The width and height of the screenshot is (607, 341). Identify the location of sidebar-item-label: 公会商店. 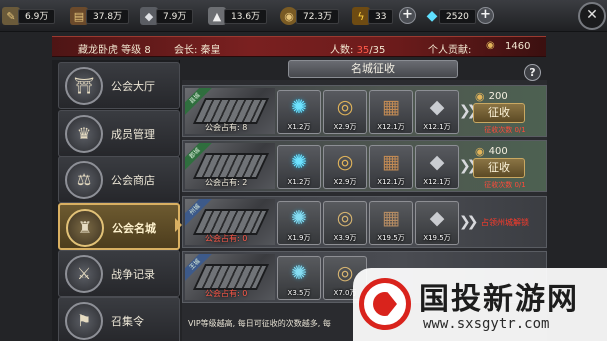
(133, 180).